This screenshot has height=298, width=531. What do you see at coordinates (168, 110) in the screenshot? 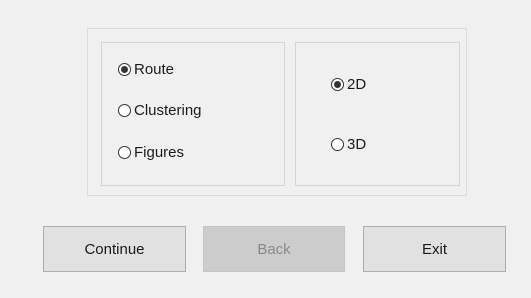
I see `radio-clustering-label: Clustering` at bounding box center [168, 110].